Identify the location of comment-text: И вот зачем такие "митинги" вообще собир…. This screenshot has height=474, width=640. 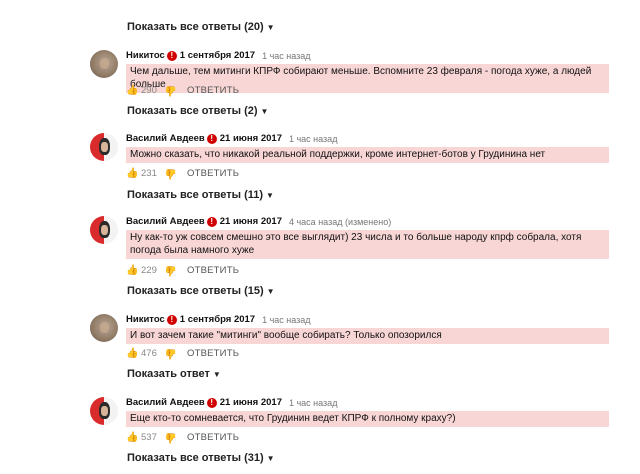
(367, 336).